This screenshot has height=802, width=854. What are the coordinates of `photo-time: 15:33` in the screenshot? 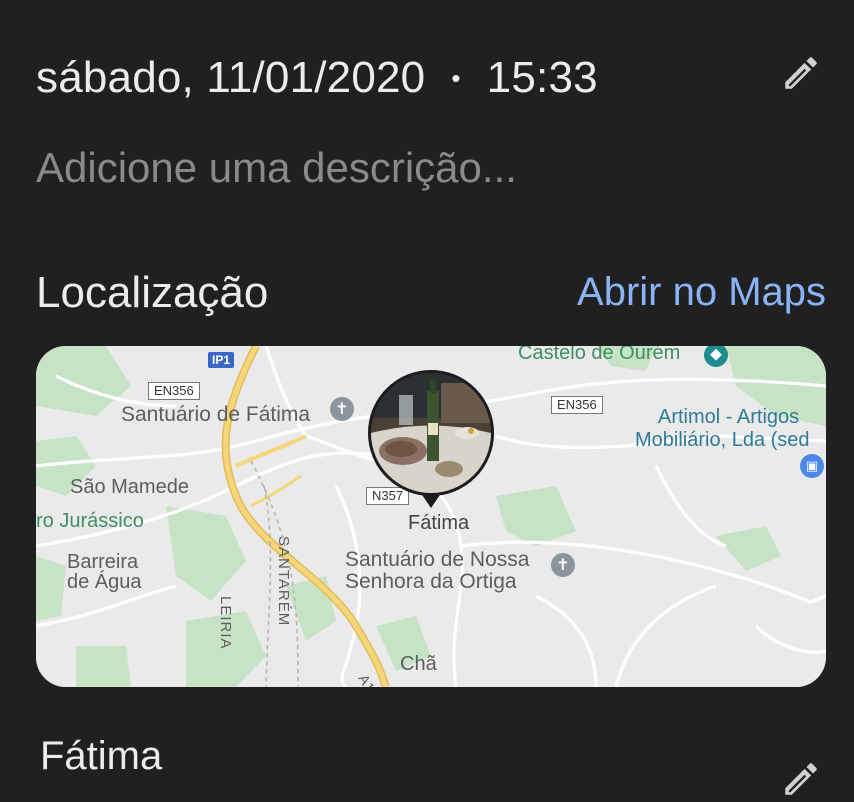 It's located at (542, 77).